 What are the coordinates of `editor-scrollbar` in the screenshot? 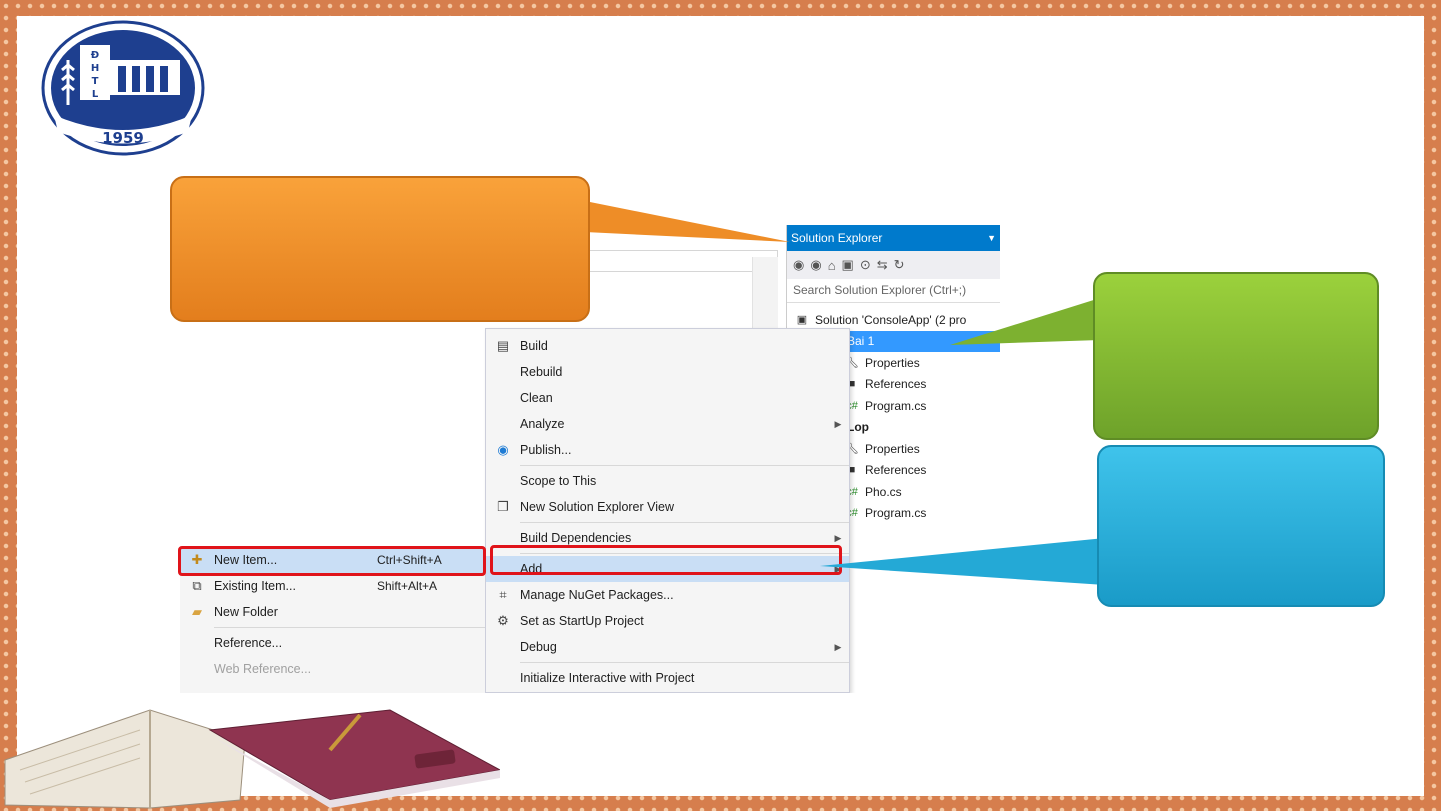 It's located at (765, 297).